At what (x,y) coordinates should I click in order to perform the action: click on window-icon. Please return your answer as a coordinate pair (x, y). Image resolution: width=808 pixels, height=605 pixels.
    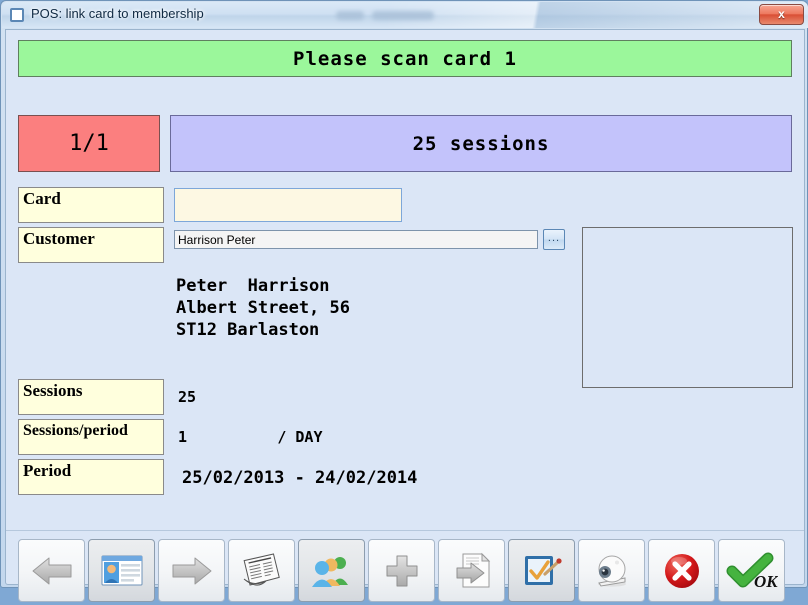
    Looking at the image, I should click on (17, 15).